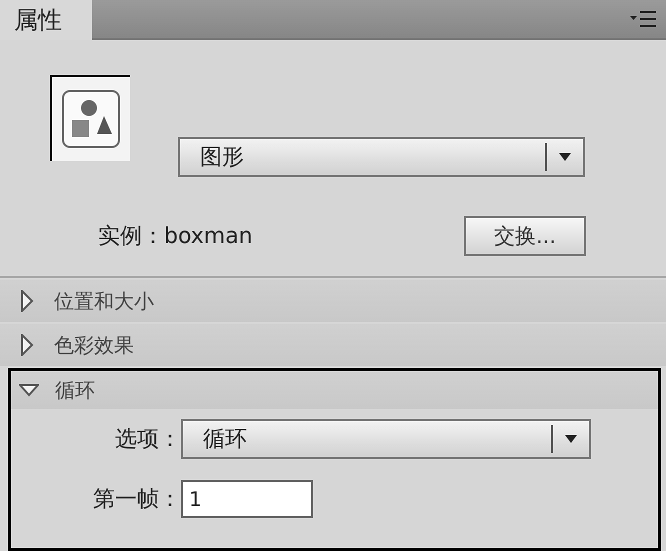 The image size is (666, 551). I want to click on section-header: 循环, so click(334, 390).